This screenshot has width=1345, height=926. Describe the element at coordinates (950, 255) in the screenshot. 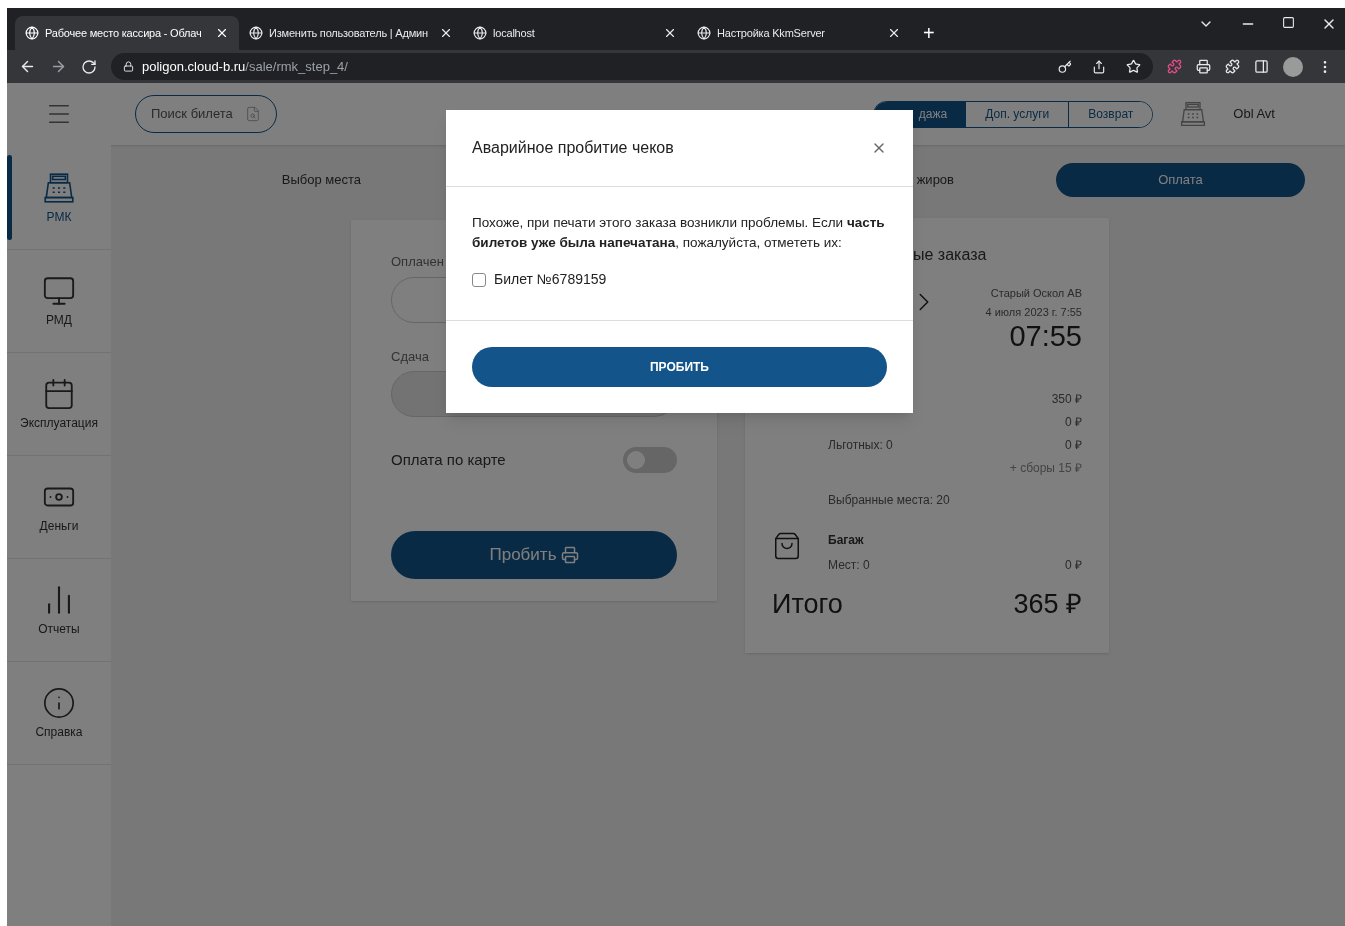

I see `order-title: ые заказа` at that location.